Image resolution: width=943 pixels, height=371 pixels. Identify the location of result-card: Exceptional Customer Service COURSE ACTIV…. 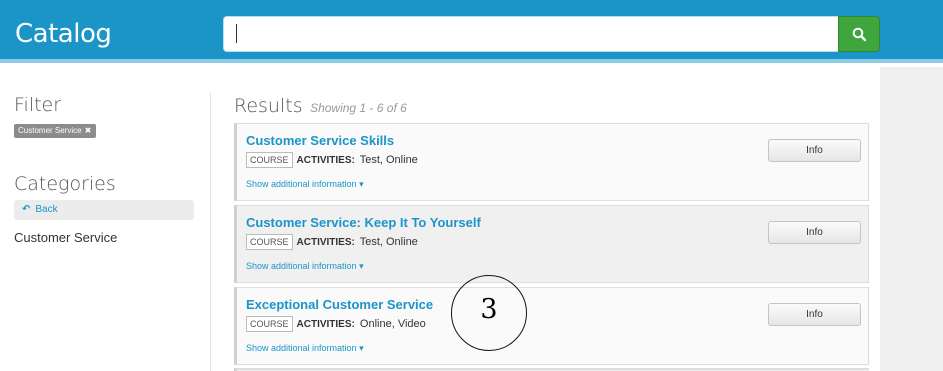
(551, 326).